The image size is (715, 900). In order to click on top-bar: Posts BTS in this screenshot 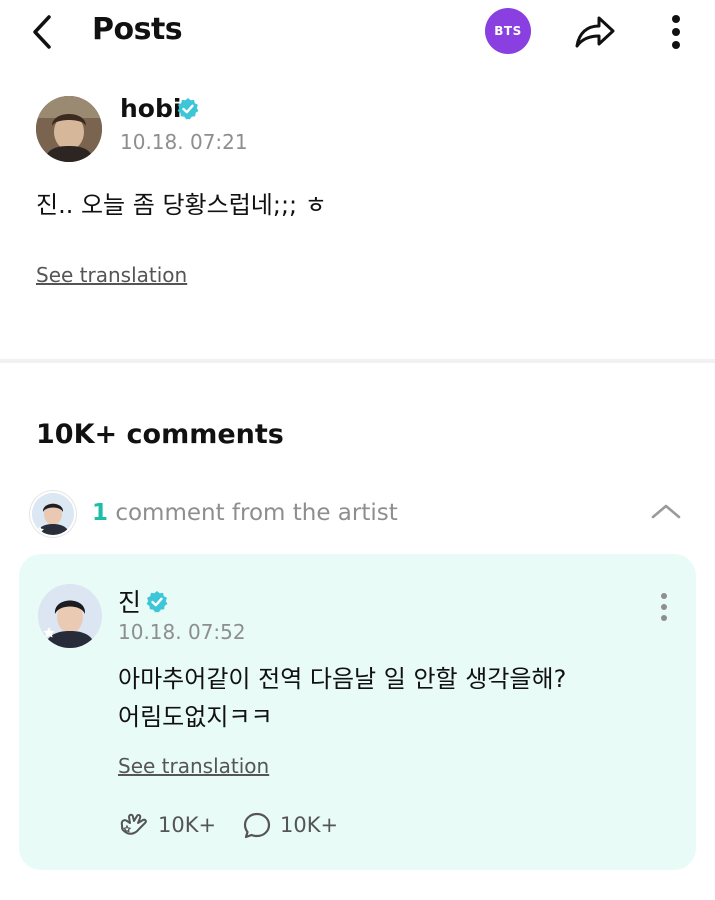, I will do `click(357, 32)`.